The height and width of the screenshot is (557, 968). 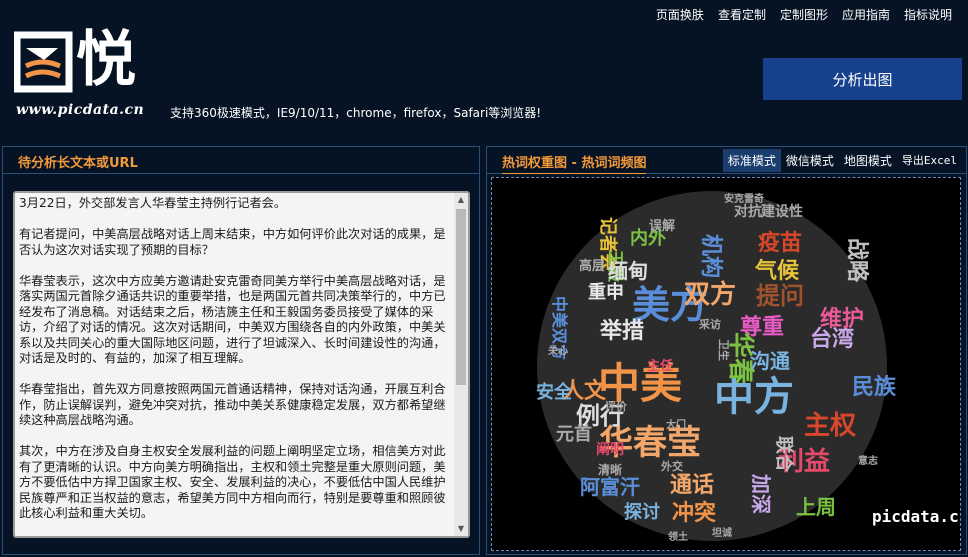 What do you see at coordinates (642, 512) in the screenshot?
I see `word-cloud-word: 探讨` at bounding box center [642, 512].